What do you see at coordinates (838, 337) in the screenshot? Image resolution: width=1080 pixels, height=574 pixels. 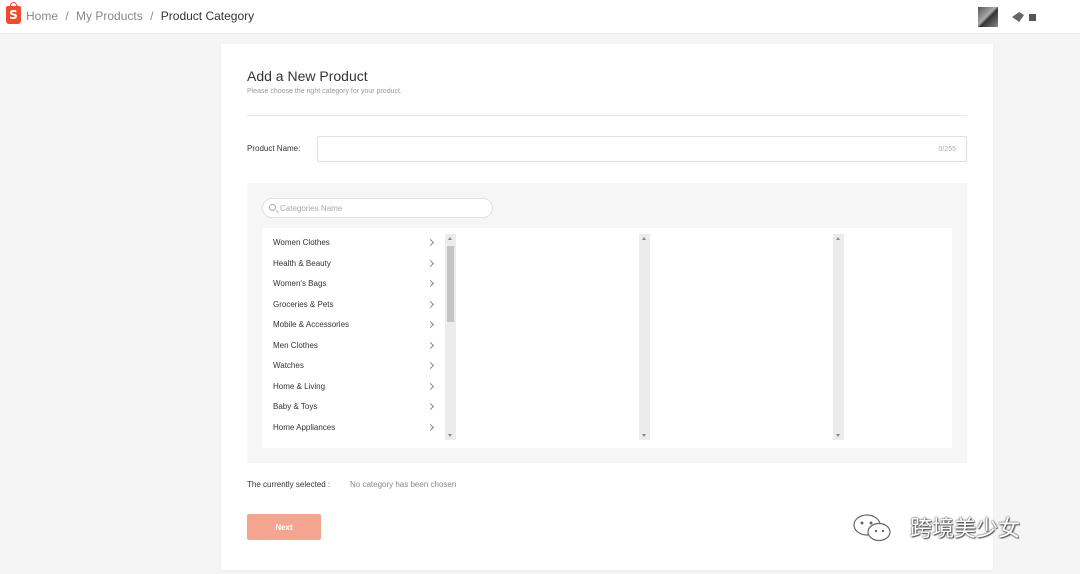 I see `category-column-3-scrollbar` at bounding box center [838, 337].